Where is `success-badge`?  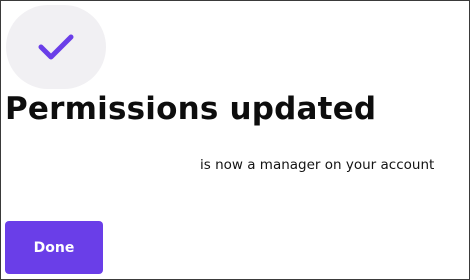
success-badge is located at coordinates (56, 47).